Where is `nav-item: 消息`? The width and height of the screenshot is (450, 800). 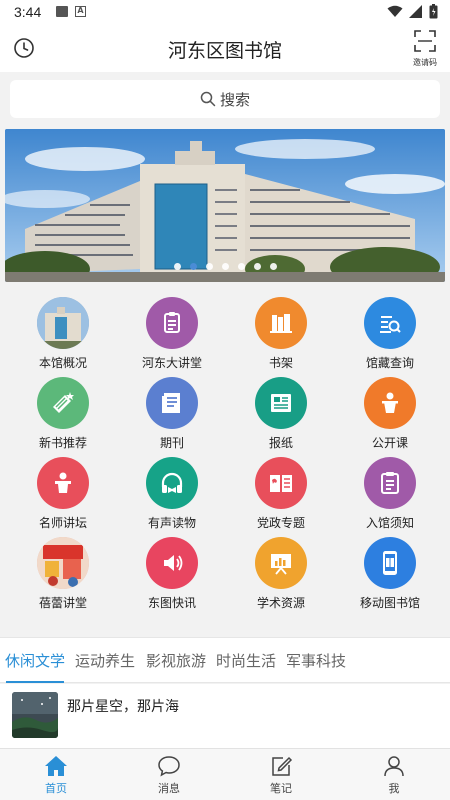 nav-item: 消息 is located at coordinates (169, 775).